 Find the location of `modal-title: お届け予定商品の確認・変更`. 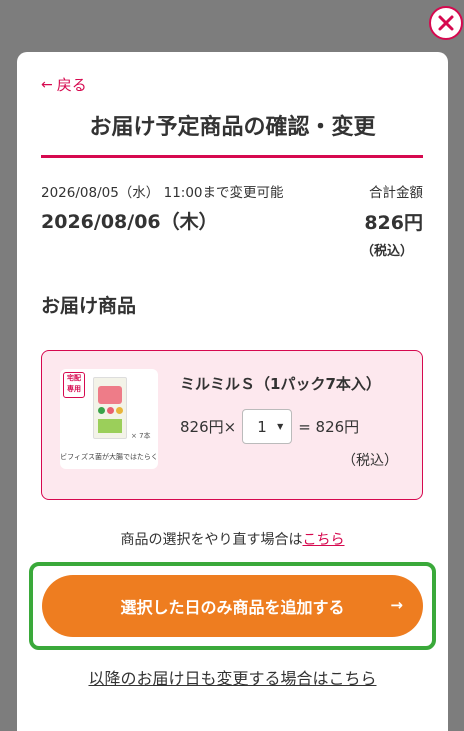

modal-title: お届け予定商品の確認・変更 is located at coordinates (232, 127).